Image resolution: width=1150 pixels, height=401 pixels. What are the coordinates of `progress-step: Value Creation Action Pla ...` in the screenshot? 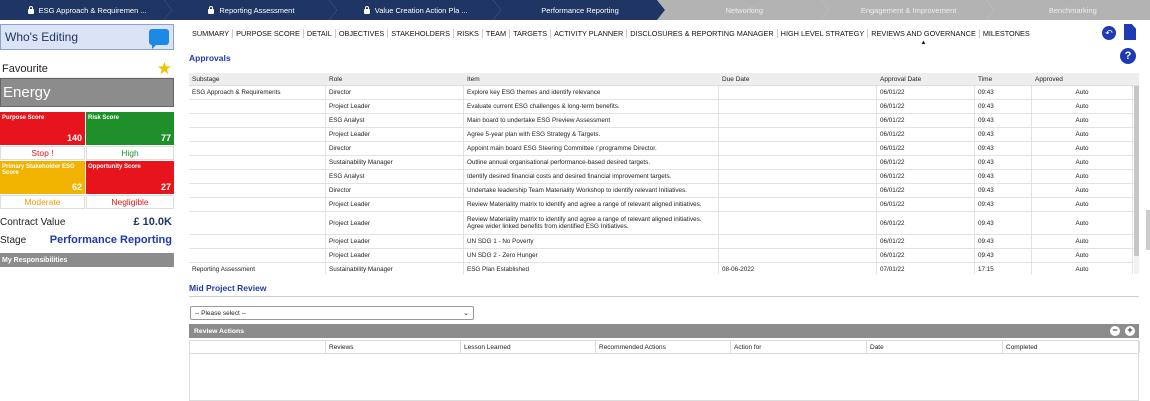 It's located at (415, 10).